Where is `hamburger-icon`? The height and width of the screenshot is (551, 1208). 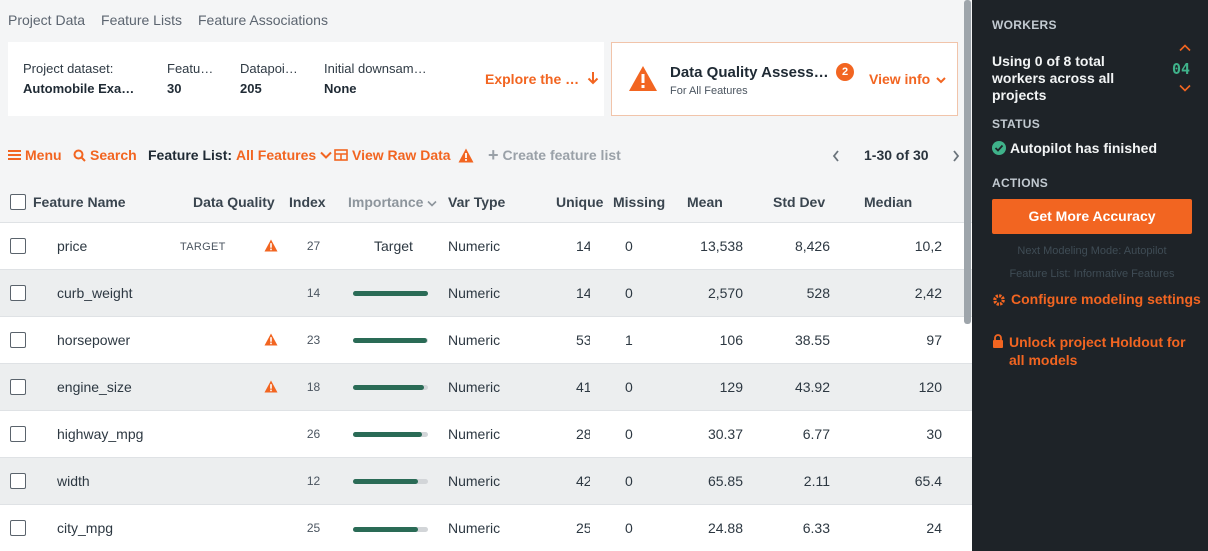 hamburger-icon is located at coordinates (14, 155).